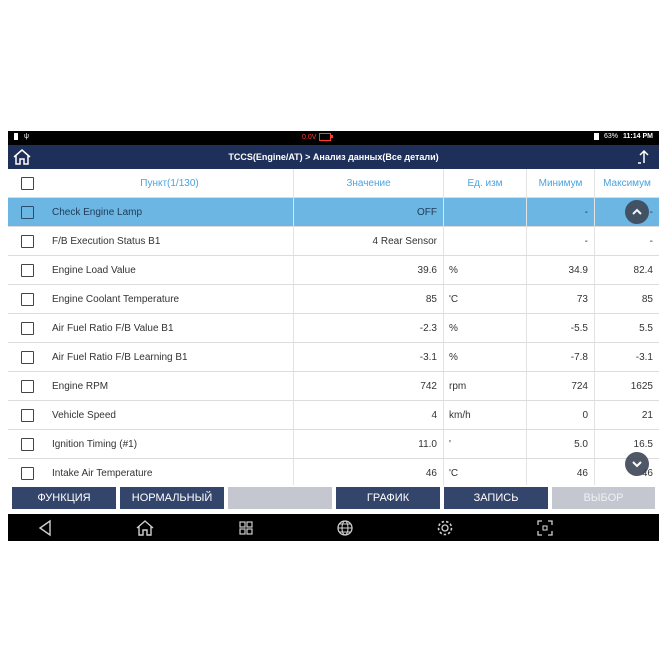 Image resolution: width=667 pixels, height=667 pixels. Describe the element at coordinates (170, 183) in the screenshot. I see `header-item: Пункт(1/130)` at that location.